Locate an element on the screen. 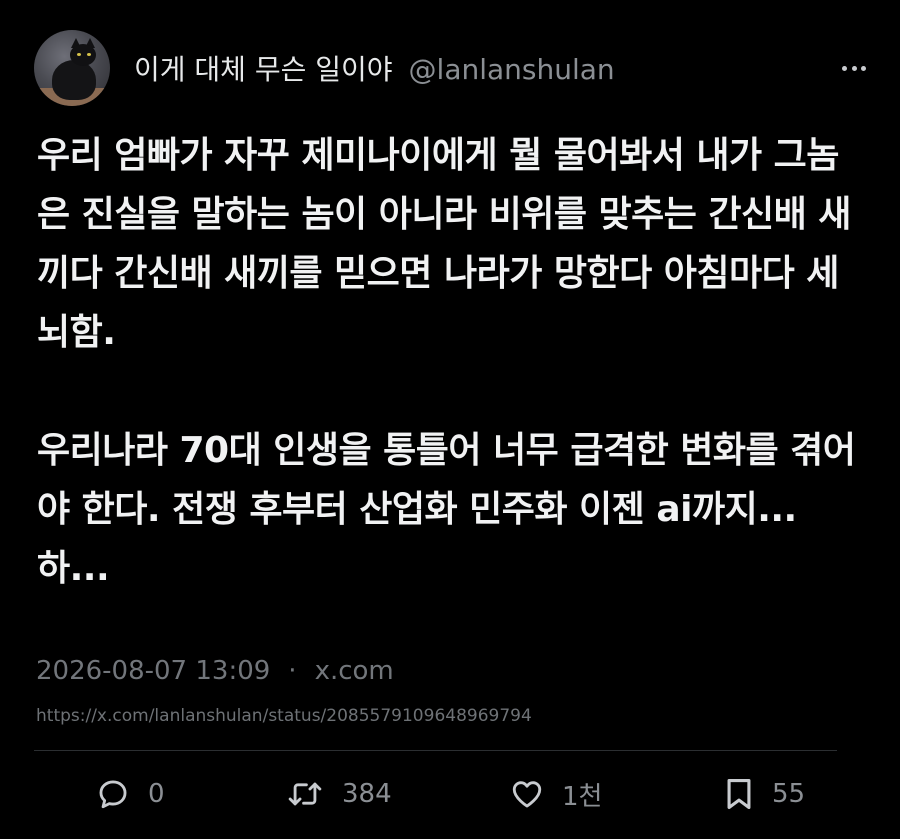 The image size is (900, 839). author-display-name: 이게 대체 무슨 일이야 is located at coordinates (263, 68).